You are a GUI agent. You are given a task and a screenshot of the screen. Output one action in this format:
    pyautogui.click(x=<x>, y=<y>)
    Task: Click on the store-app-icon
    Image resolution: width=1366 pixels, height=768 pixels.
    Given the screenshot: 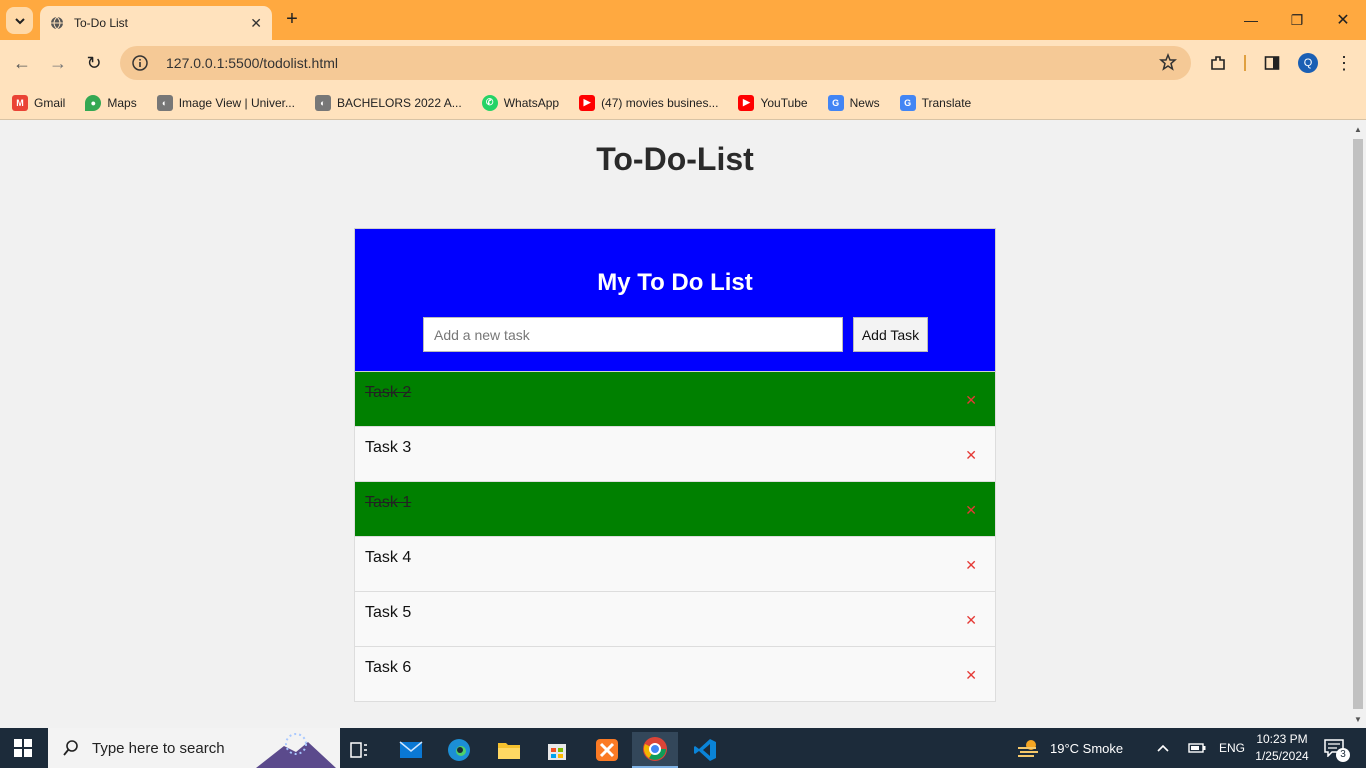 What is the action you would take?
    pyautogui.click(x=557, y=750)
    